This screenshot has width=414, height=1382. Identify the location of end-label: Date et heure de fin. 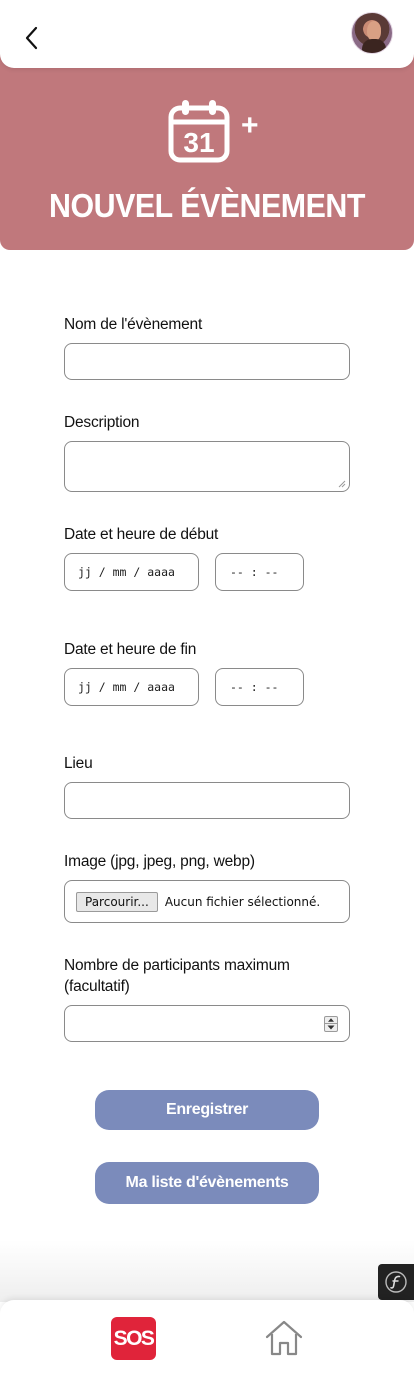
(130, 649).